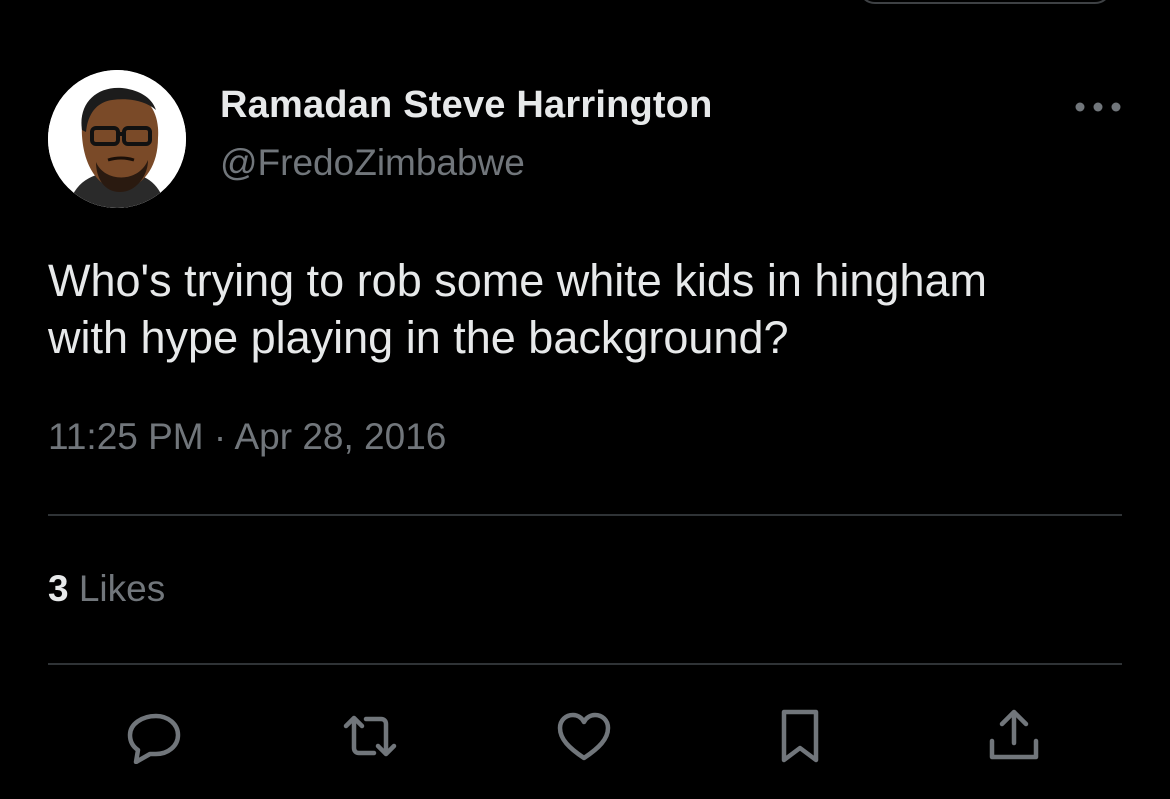 The height and width of the screenshot is (799, 1170). Describe the element at coordinates (122, 588) in the screenshot. I see `likes-label: Likes` at that location.